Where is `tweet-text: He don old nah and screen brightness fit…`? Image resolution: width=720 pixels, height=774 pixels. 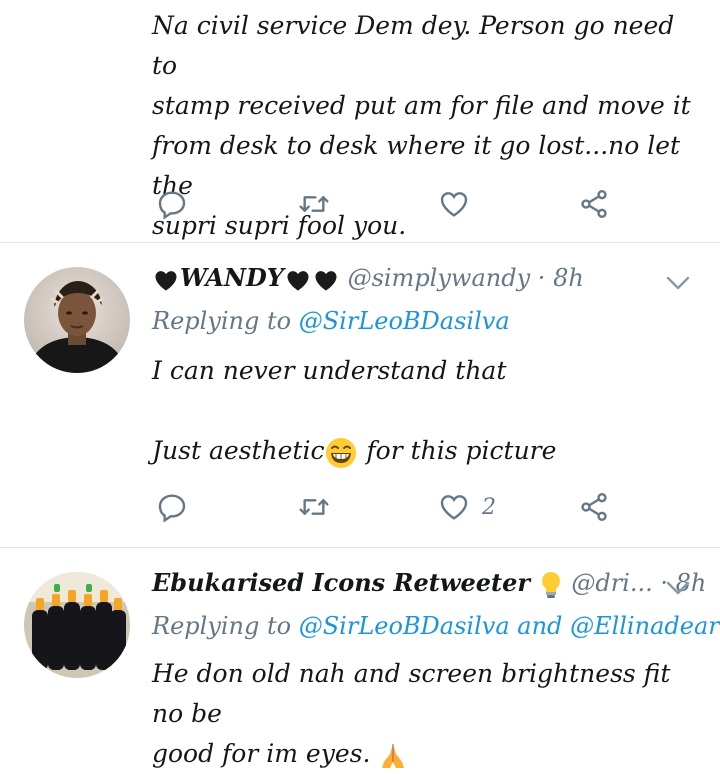 tweet-text: He don old nah and screen brightness fit… is located at coordinates (426, 714).